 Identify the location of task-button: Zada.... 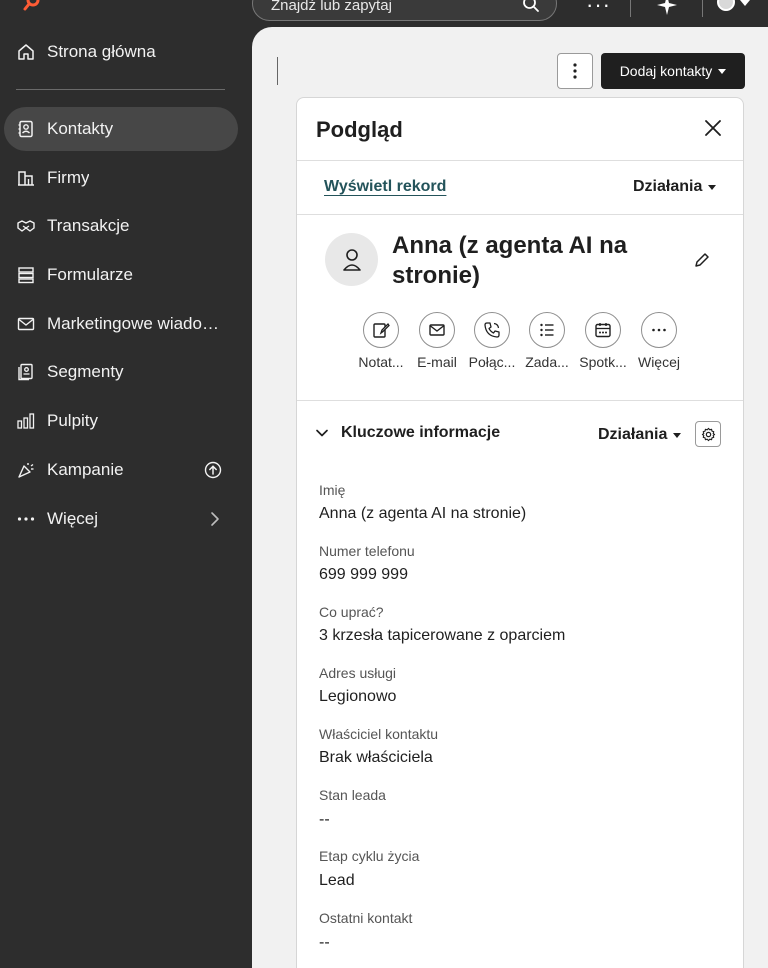
(547, 341).